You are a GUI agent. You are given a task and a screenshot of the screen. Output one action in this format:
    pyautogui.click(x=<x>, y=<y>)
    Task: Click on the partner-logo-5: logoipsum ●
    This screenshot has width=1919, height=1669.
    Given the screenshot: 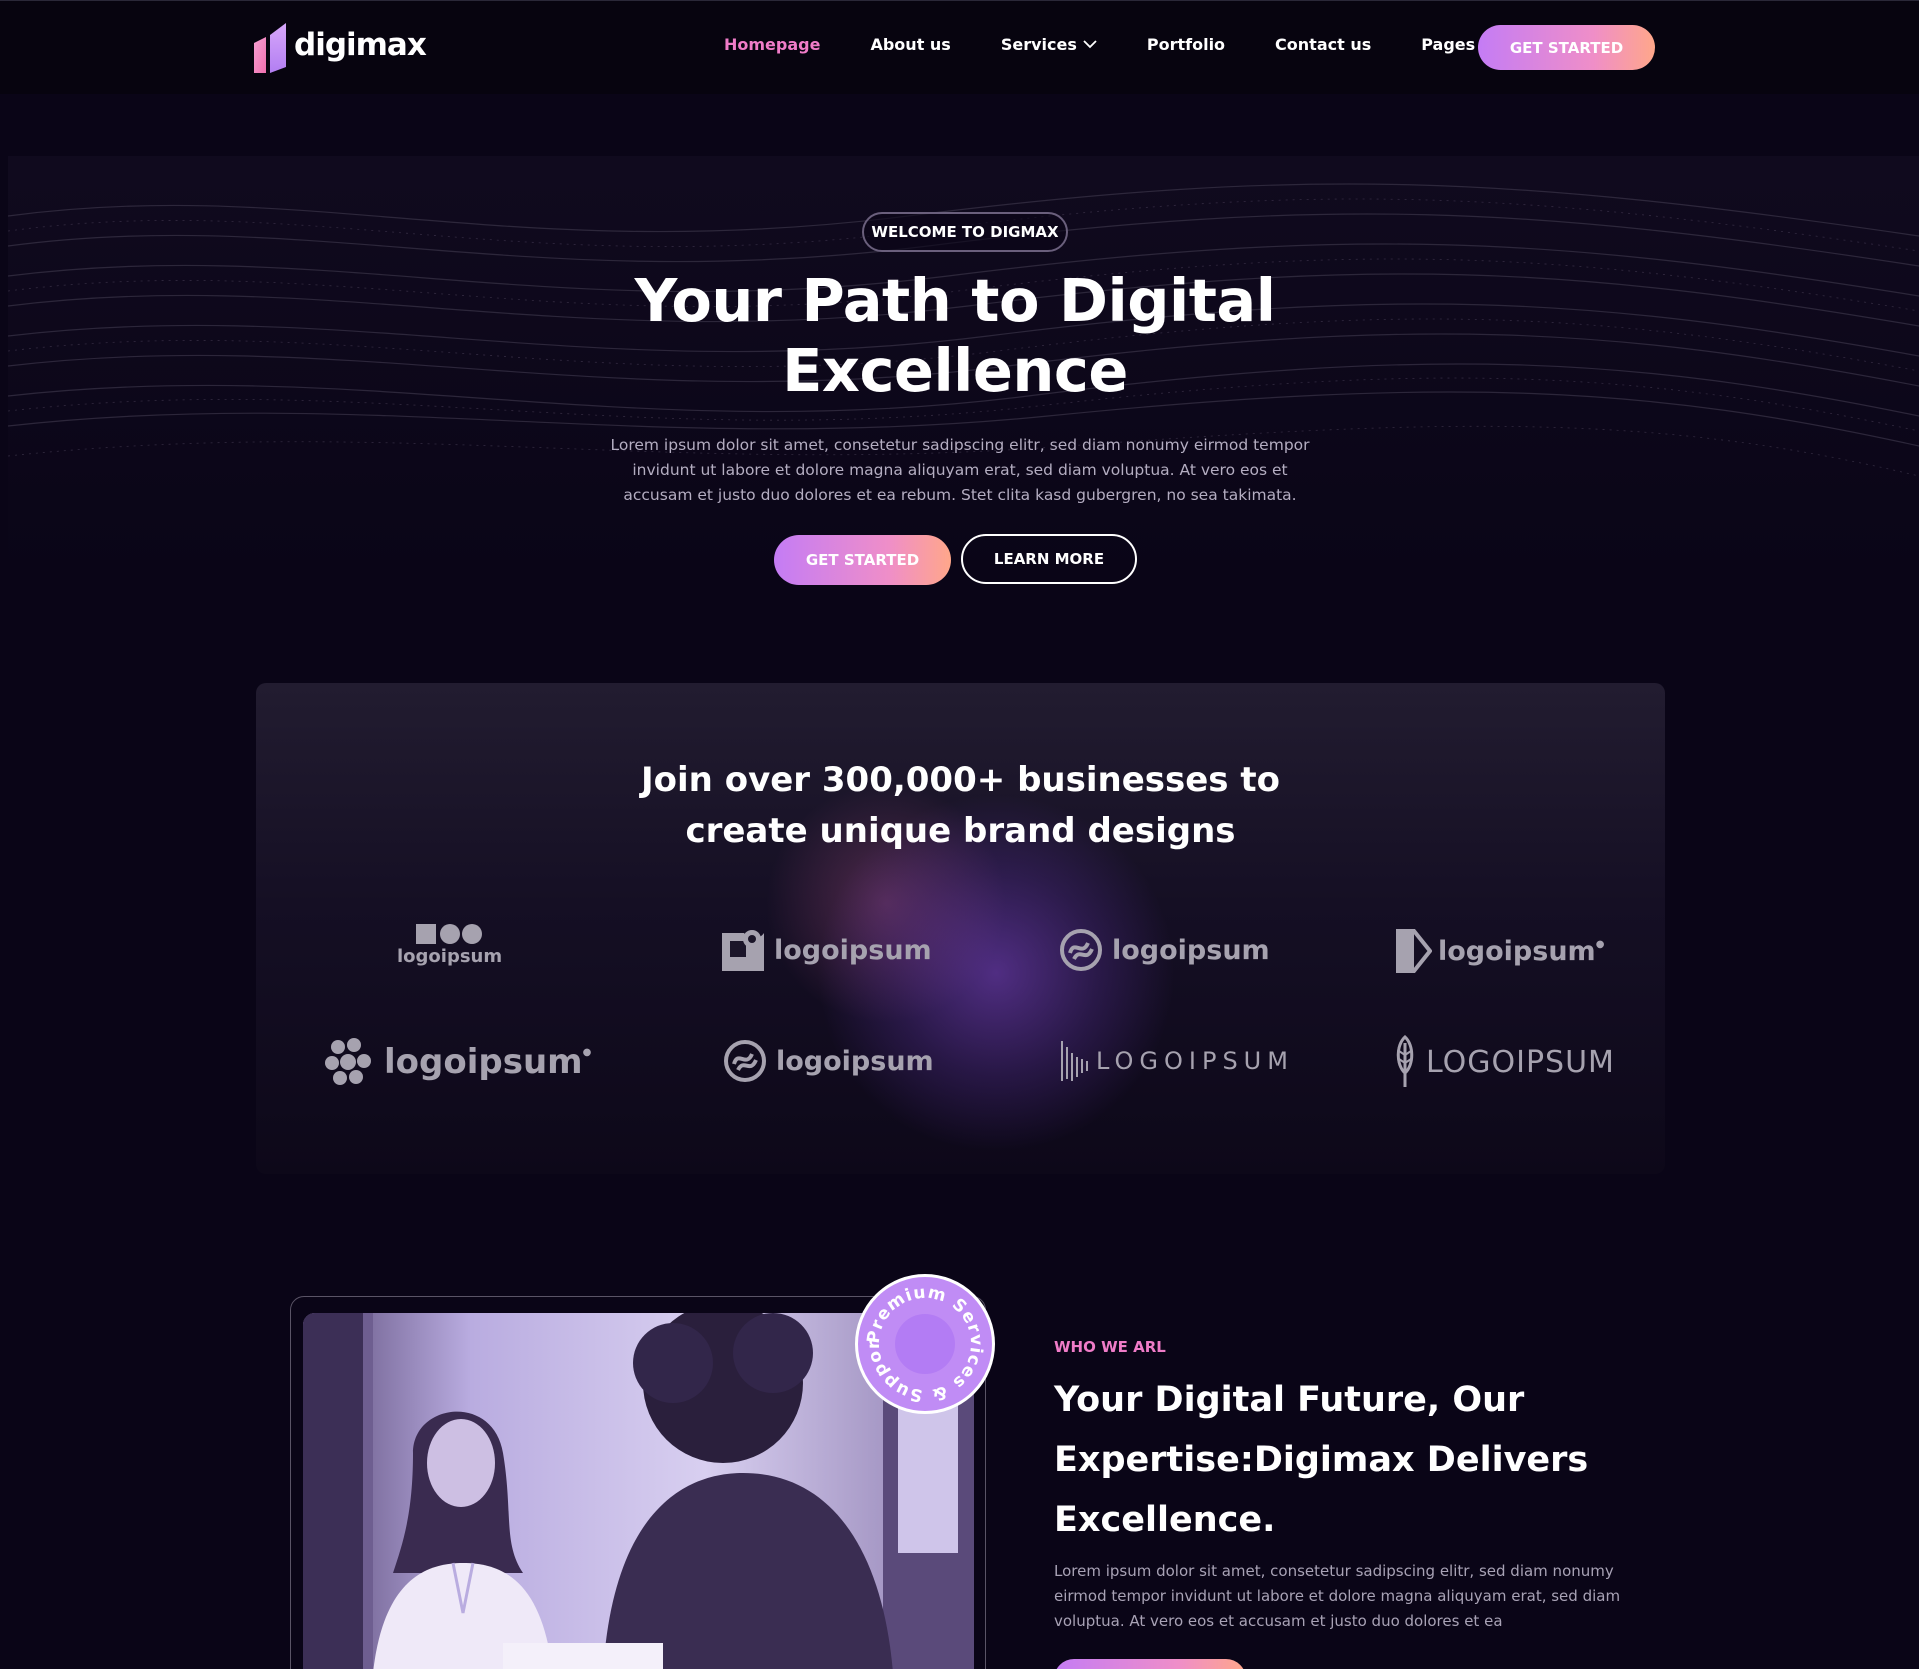 What is the action you would take?
    pyautogui.click(x=457, y=1062)
    